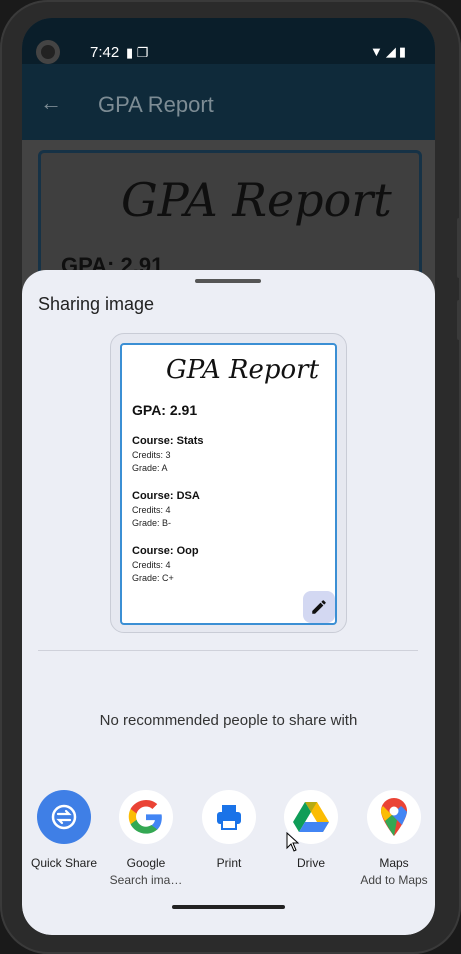 This screenshot has height=954, width=461. I want to click on preview-course: Course: Stats Credits: 3 Grade: A, so click(168, 454).